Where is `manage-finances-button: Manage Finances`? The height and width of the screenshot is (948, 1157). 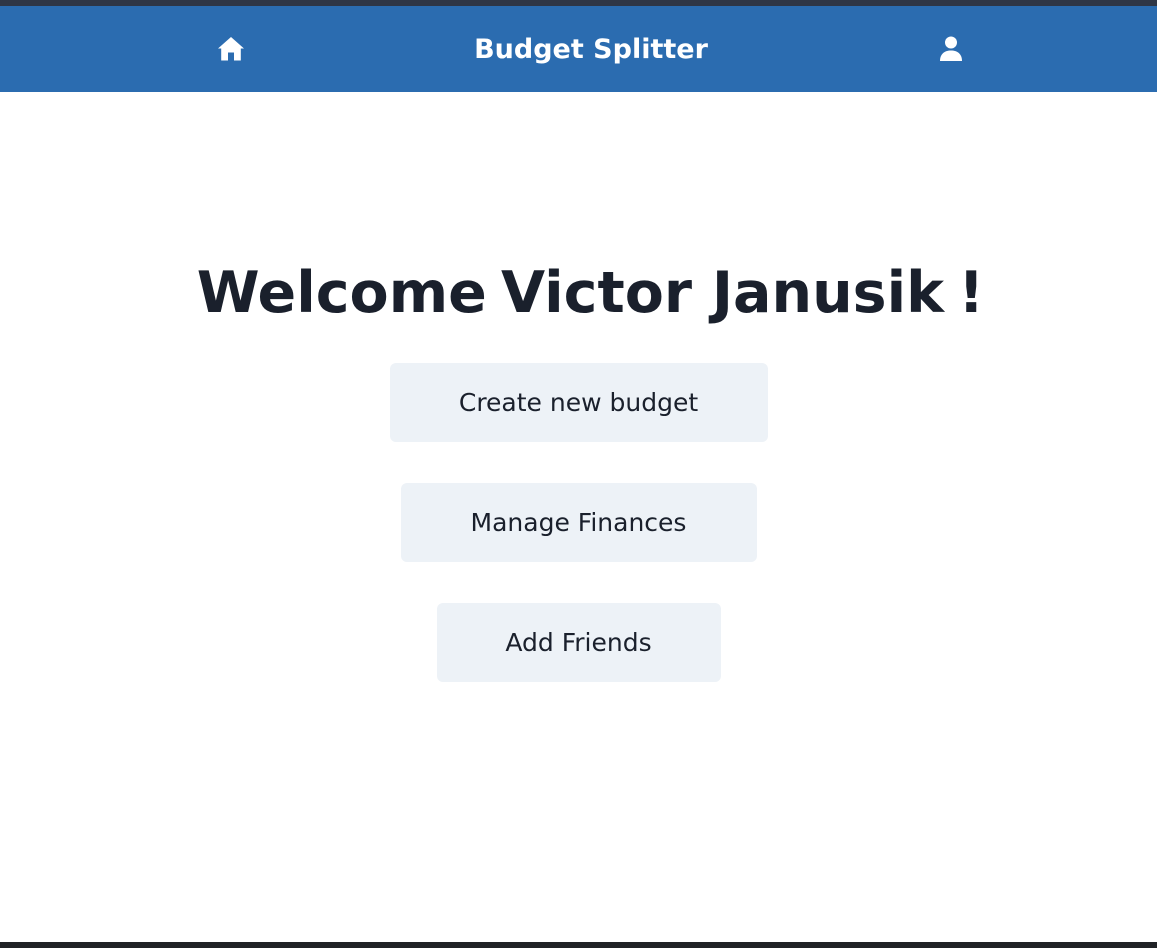 manage-finances-button: Manage Finances is located at coordinates (578, 522).